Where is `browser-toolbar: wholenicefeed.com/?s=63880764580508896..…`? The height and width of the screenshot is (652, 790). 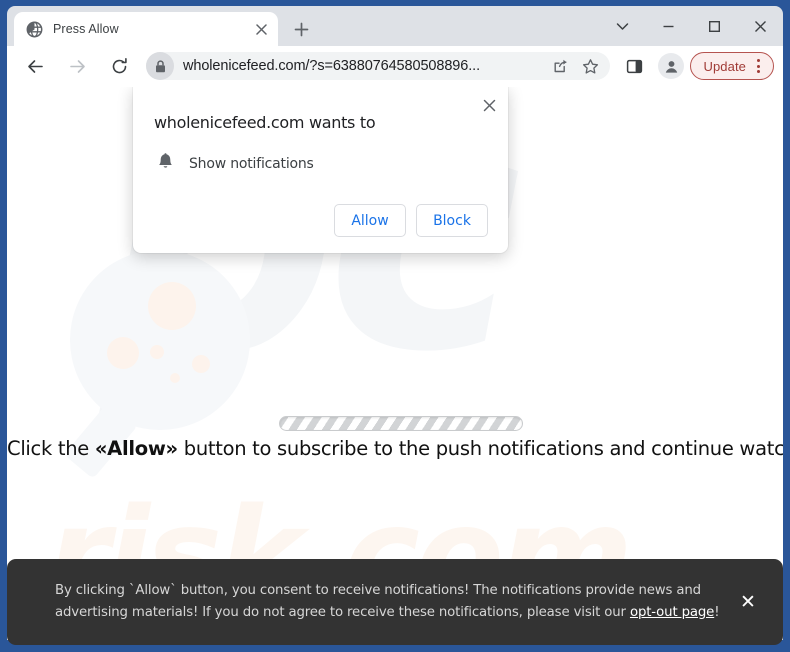
browser-toolbar: wholenicefeed.com/?s=63880764580508896..… is located at coordinates (395, 66).